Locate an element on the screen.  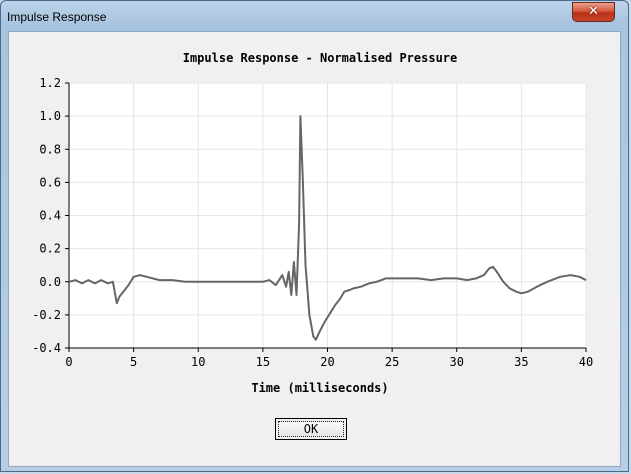
ok-button: OK is located at coordinates (311, 429).